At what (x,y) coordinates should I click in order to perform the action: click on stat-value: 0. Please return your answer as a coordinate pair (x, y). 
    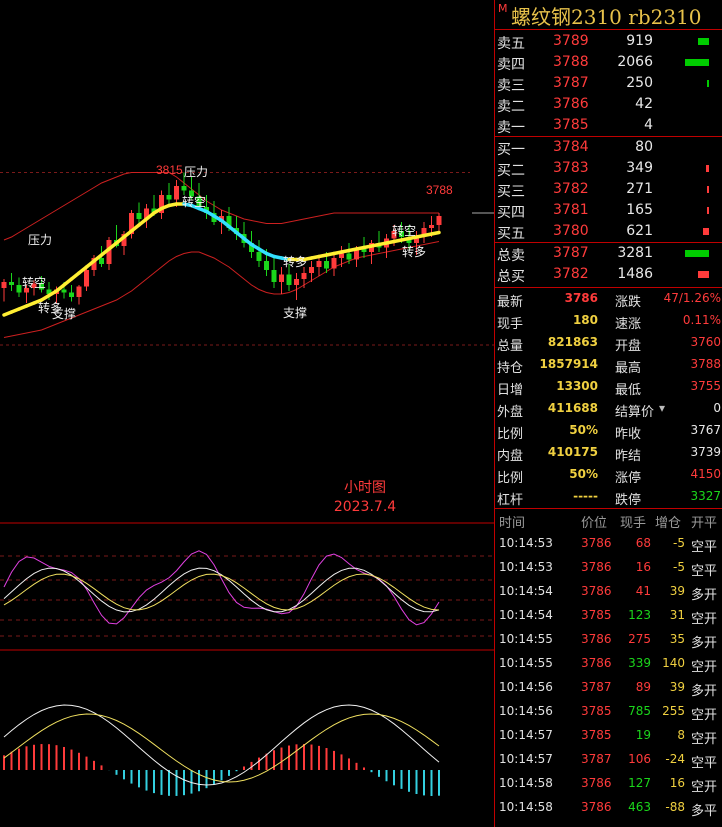
    Looking at the image, I should click on (717, 408).